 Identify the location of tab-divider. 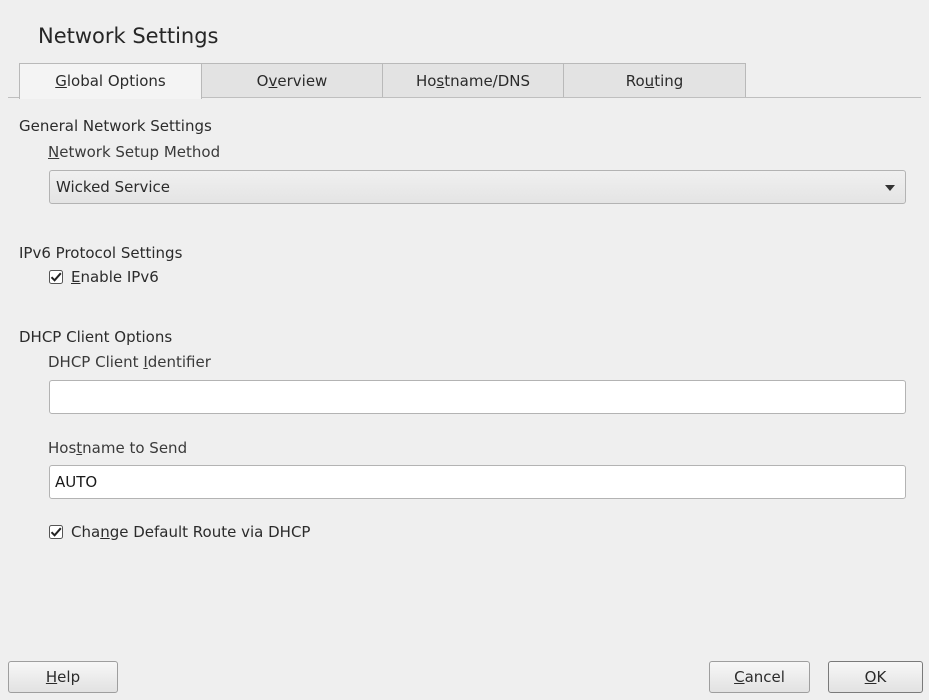
(561, 97).